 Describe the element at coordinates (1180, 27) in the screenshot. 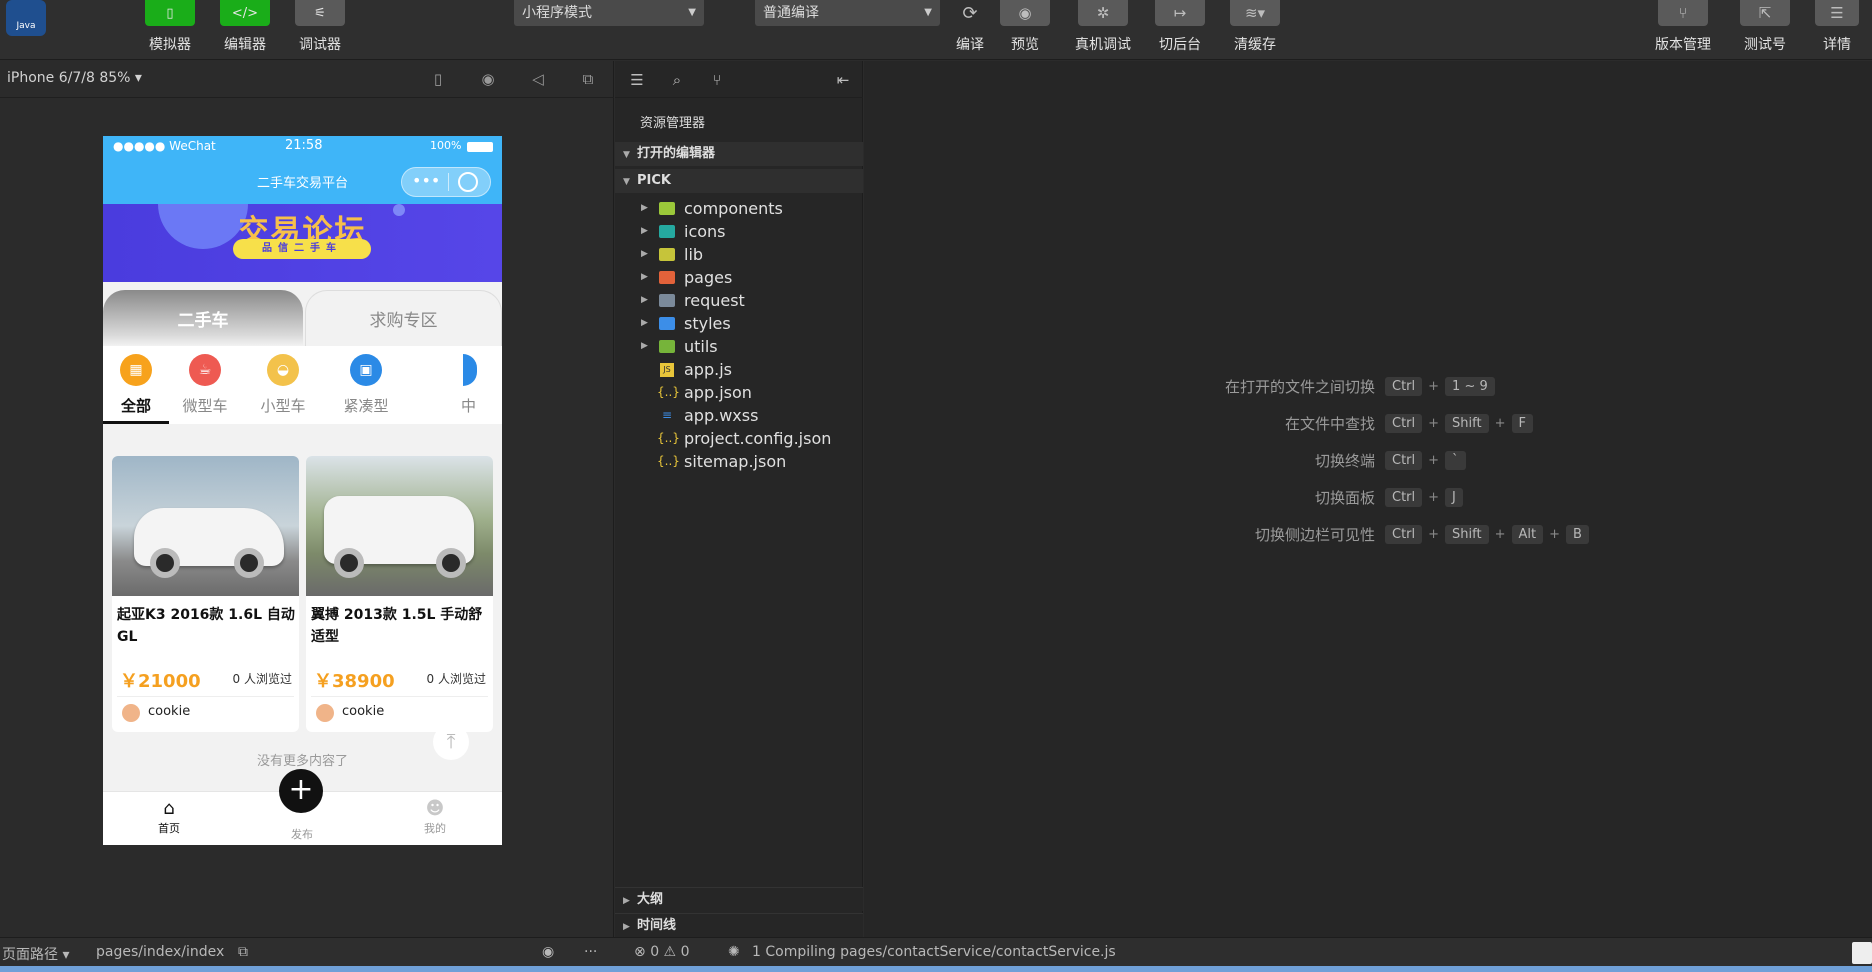

I see `background-button: ↦ 切后台` at that location.